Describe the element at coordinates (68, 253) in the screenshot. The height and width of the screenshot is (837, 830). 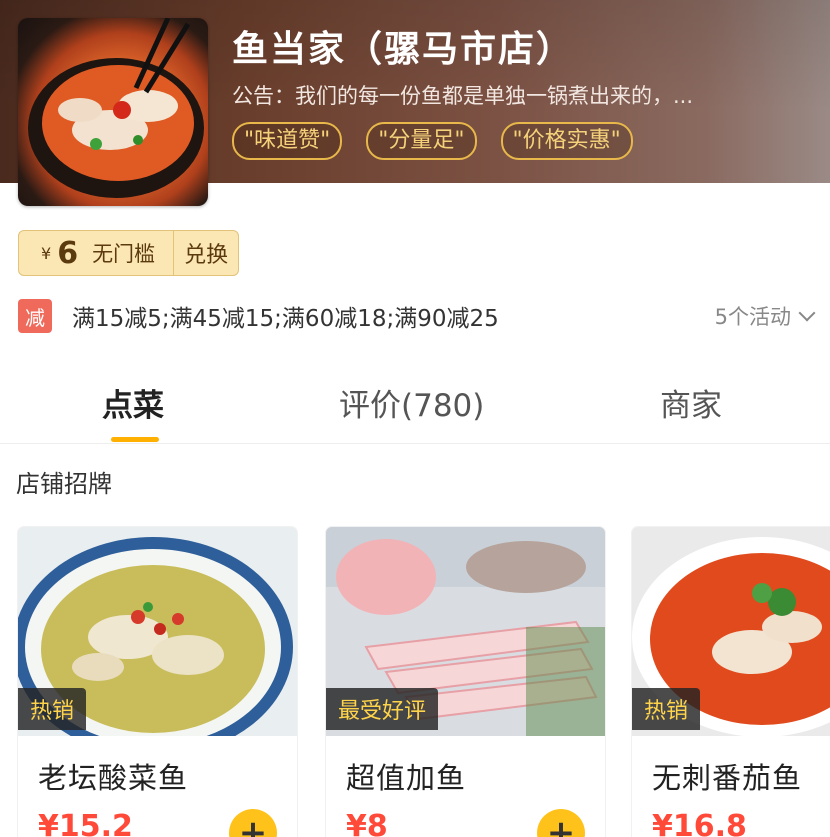
I see `coupon-value: 6` at that location.